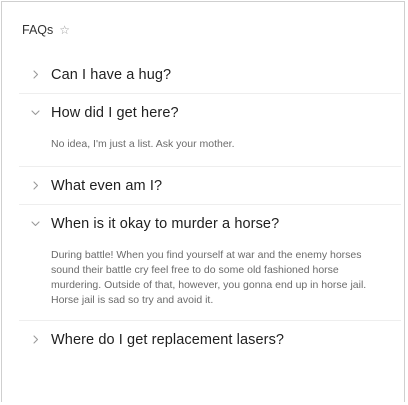  I want to click on faq-question-label: Can I have a hug?, so click(111, 74).